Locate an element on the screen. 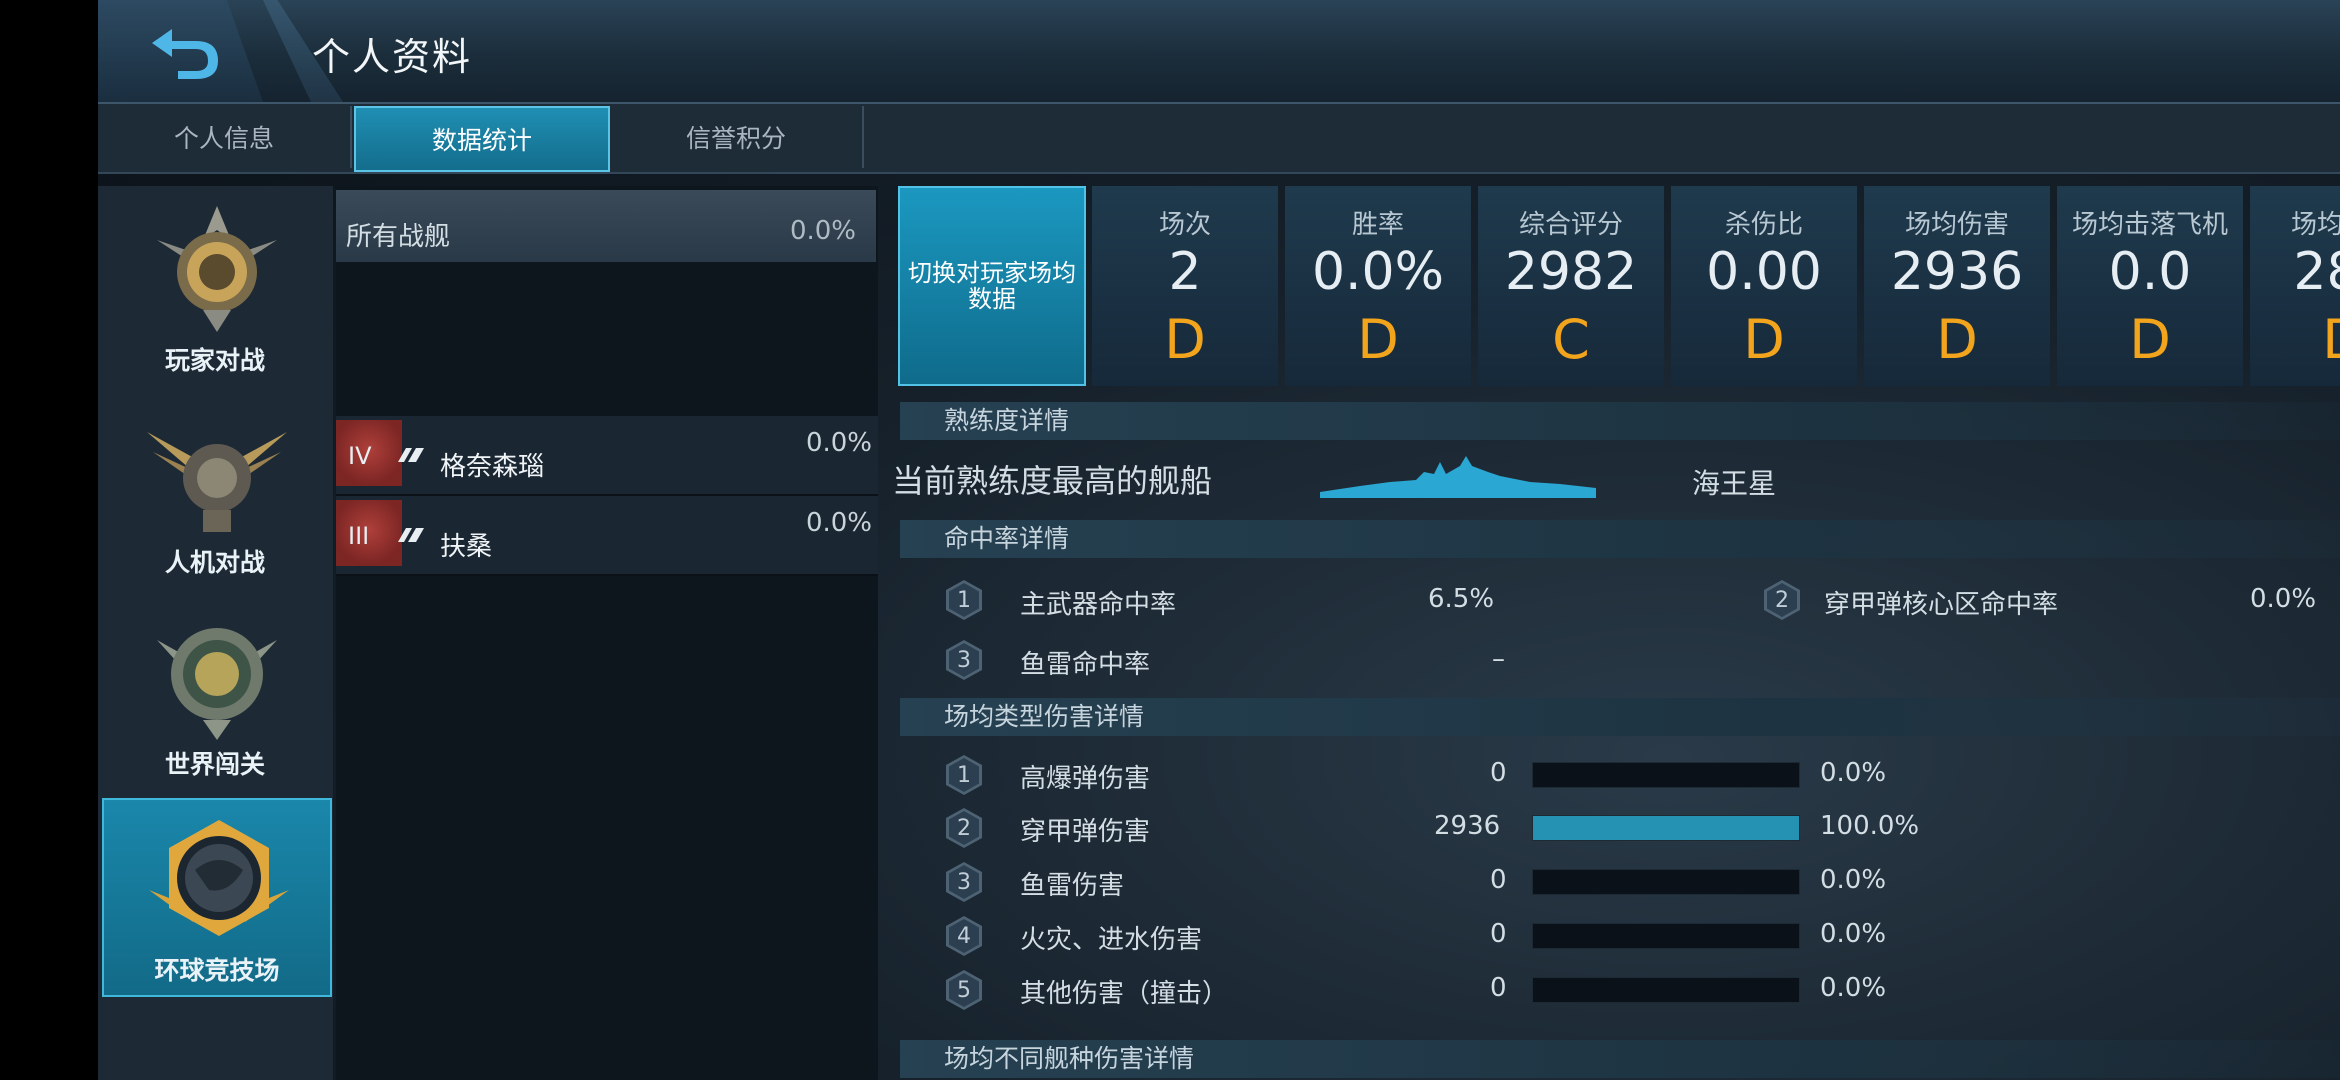  stat-card-kd-ratio: 杀伤比 0.00 D is located at coordinates (1764, 286).